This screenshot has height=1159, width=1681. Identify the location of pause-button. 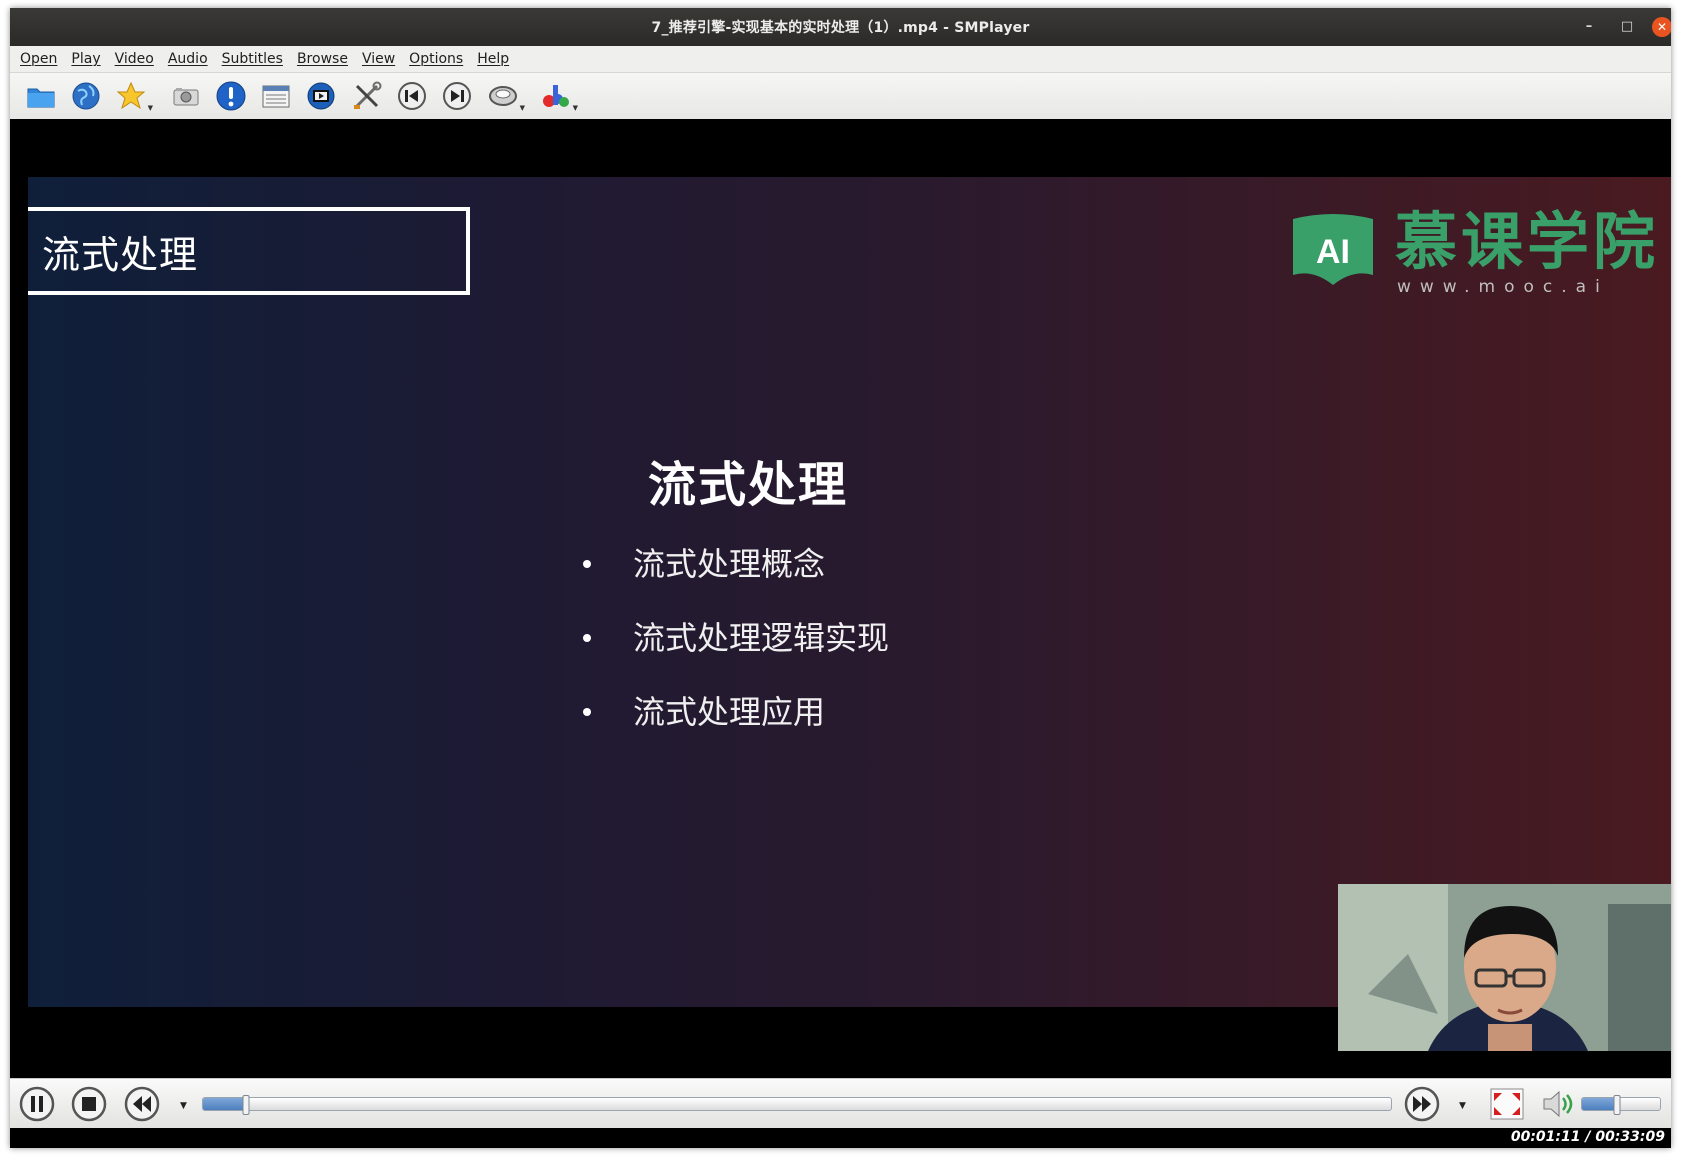
(37, 1104).